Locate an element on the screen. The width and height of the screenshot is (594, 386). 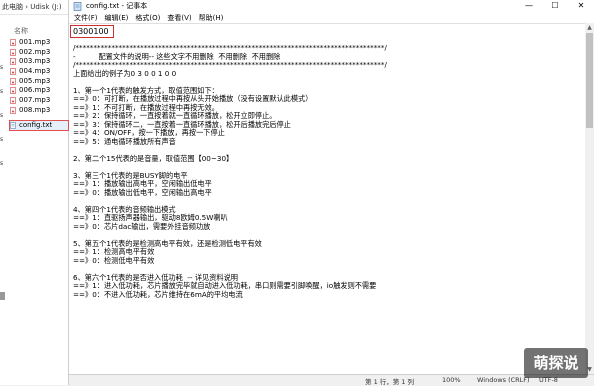
minimize-button: — is located at coordinates (529, 6).